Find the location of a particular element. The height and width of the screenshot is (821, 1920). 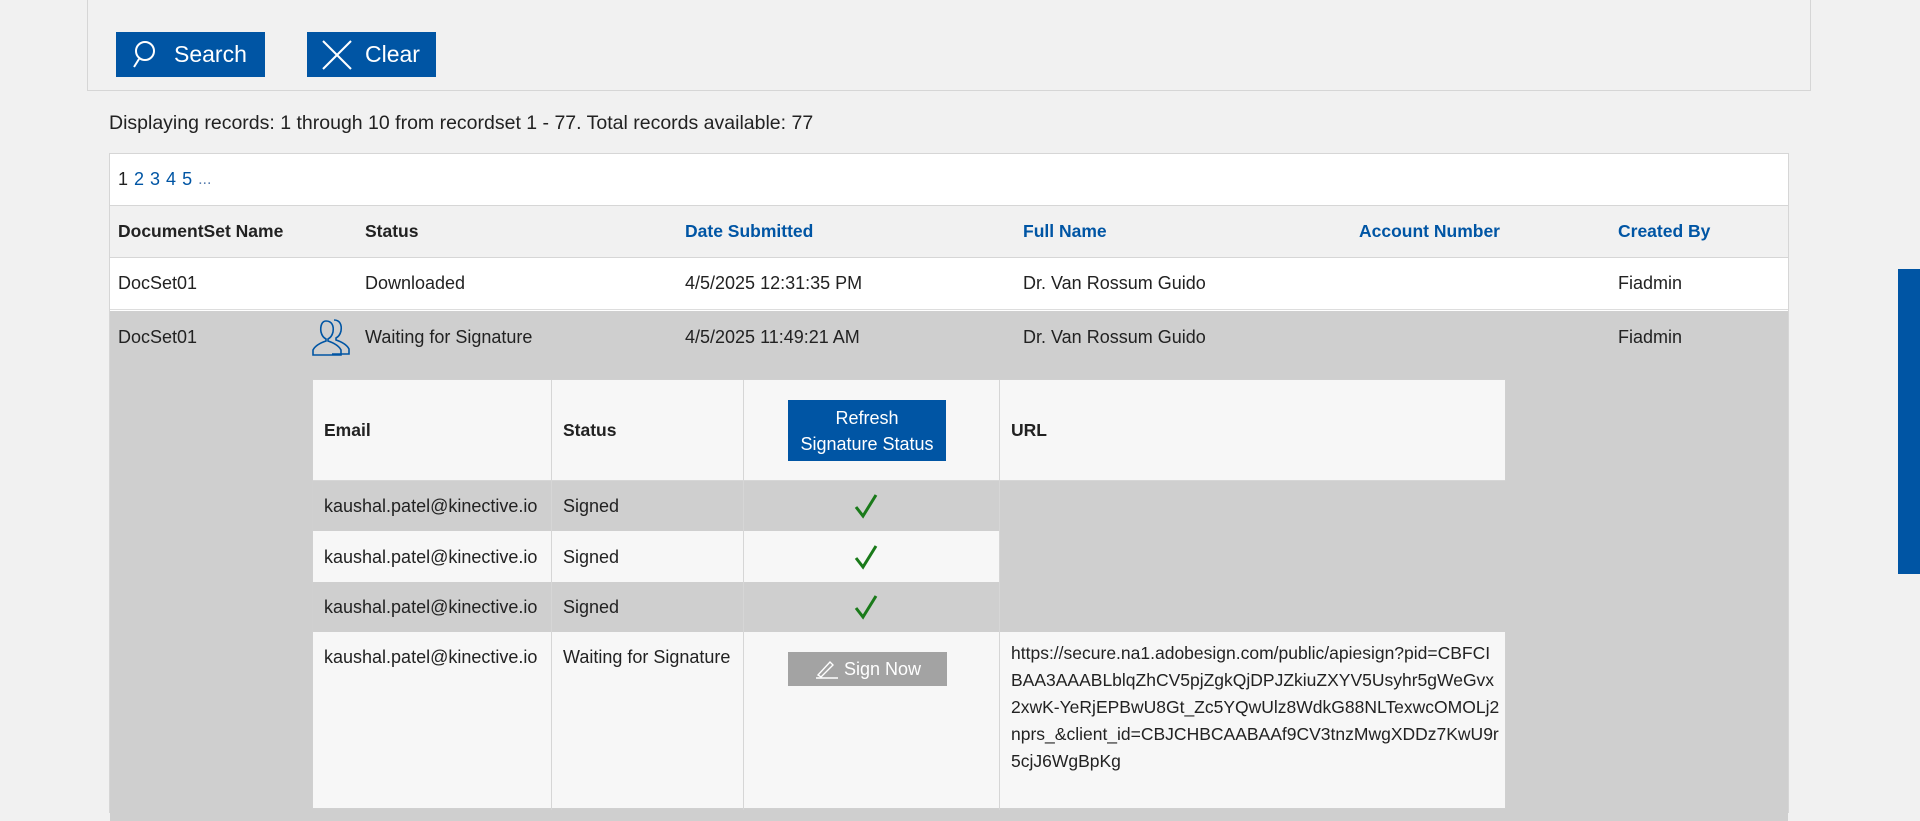

sign-now-label: Sign Now is located at coordinates (882, 668).